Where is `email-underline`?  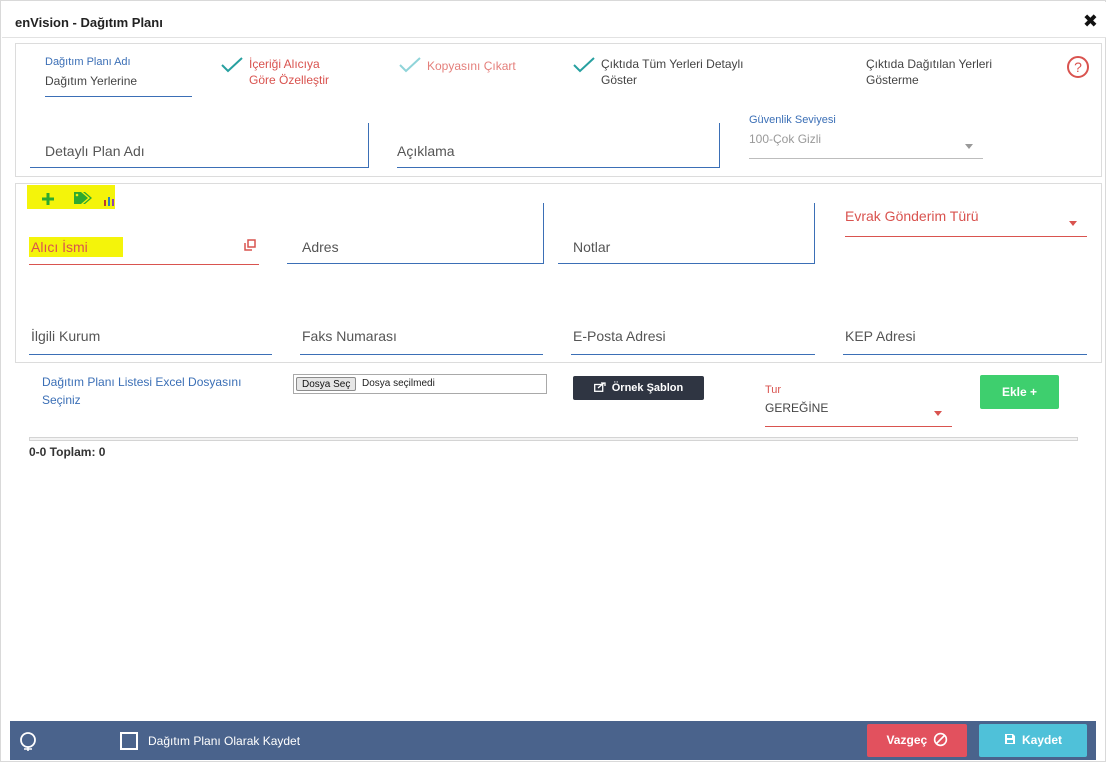
email-underline is located at coordinates (693, 354).